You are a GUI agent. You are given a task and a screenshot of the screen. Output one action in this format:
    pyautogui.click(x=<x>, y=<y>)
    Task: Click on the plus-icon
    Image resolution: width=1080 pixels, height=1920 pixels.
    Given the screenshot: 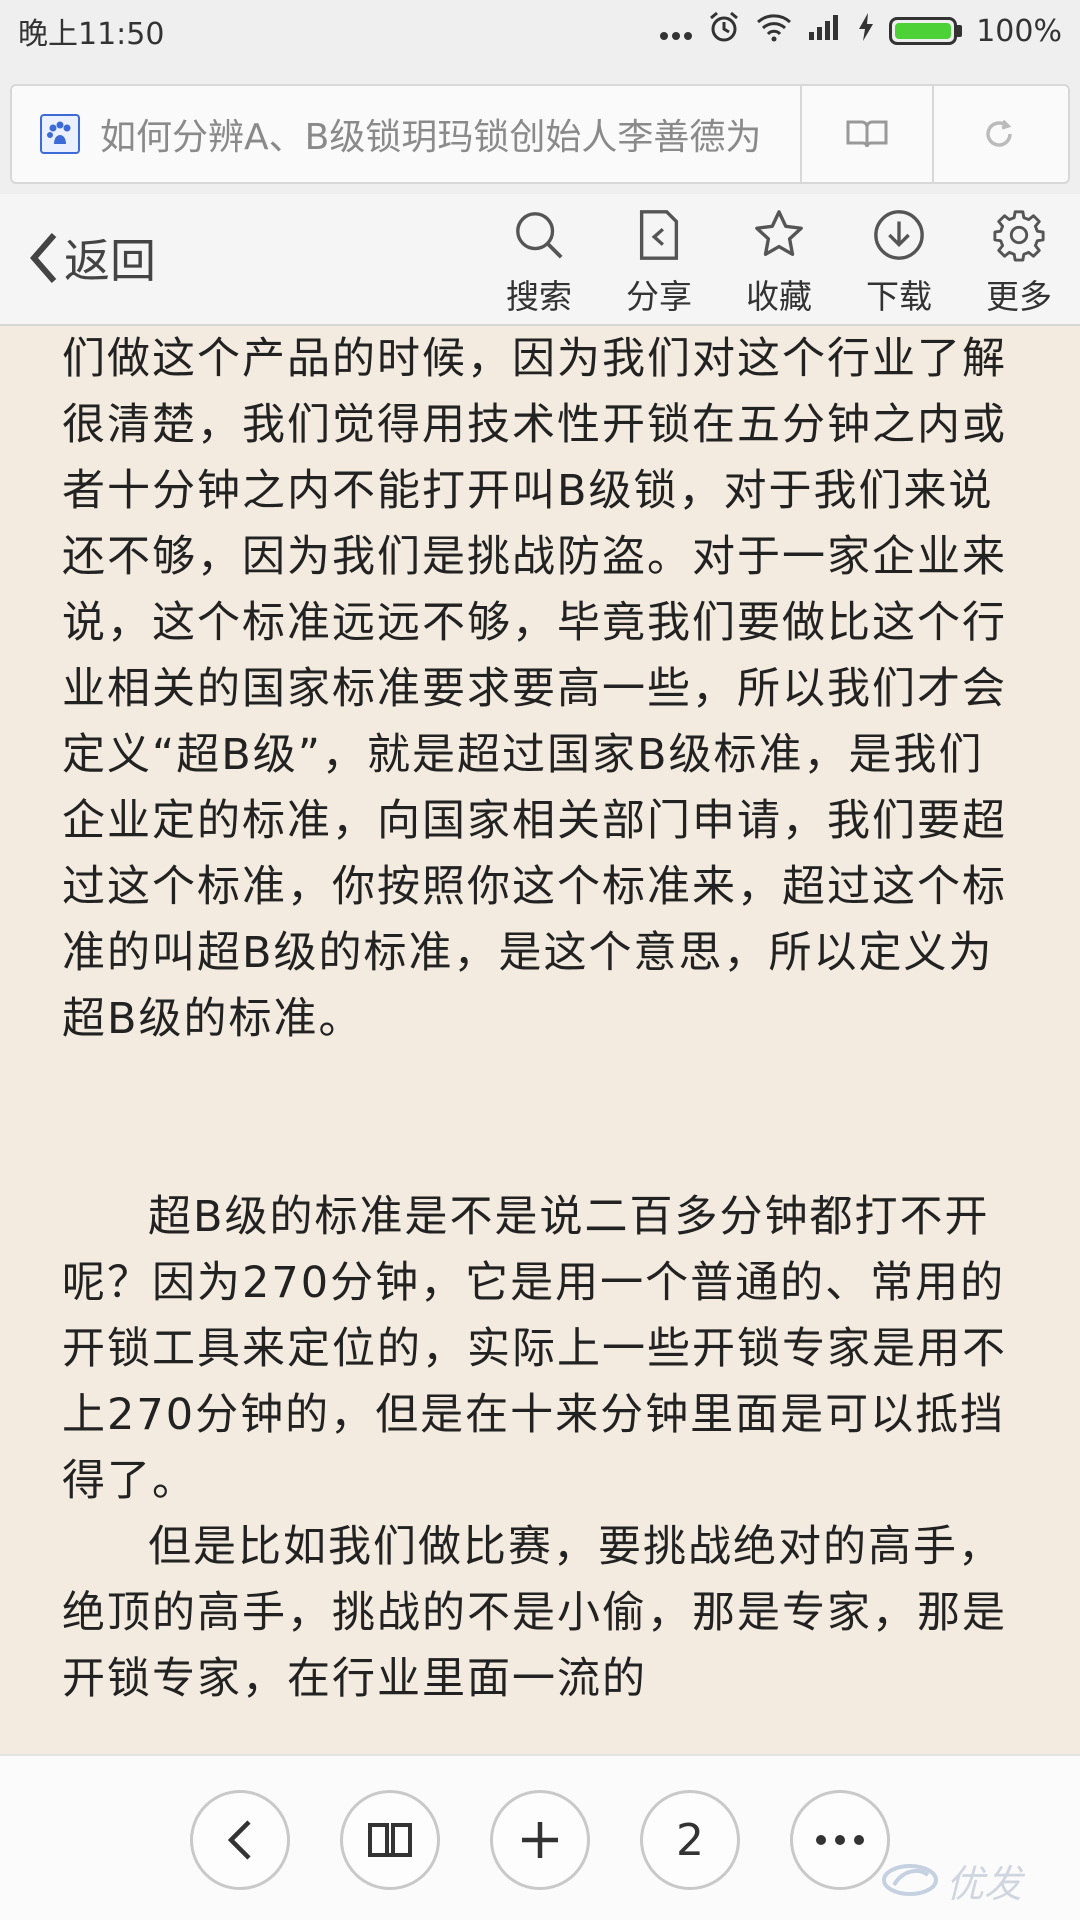 What is the action you would take?
    pyautogui.click(x=540, y=1840)
    